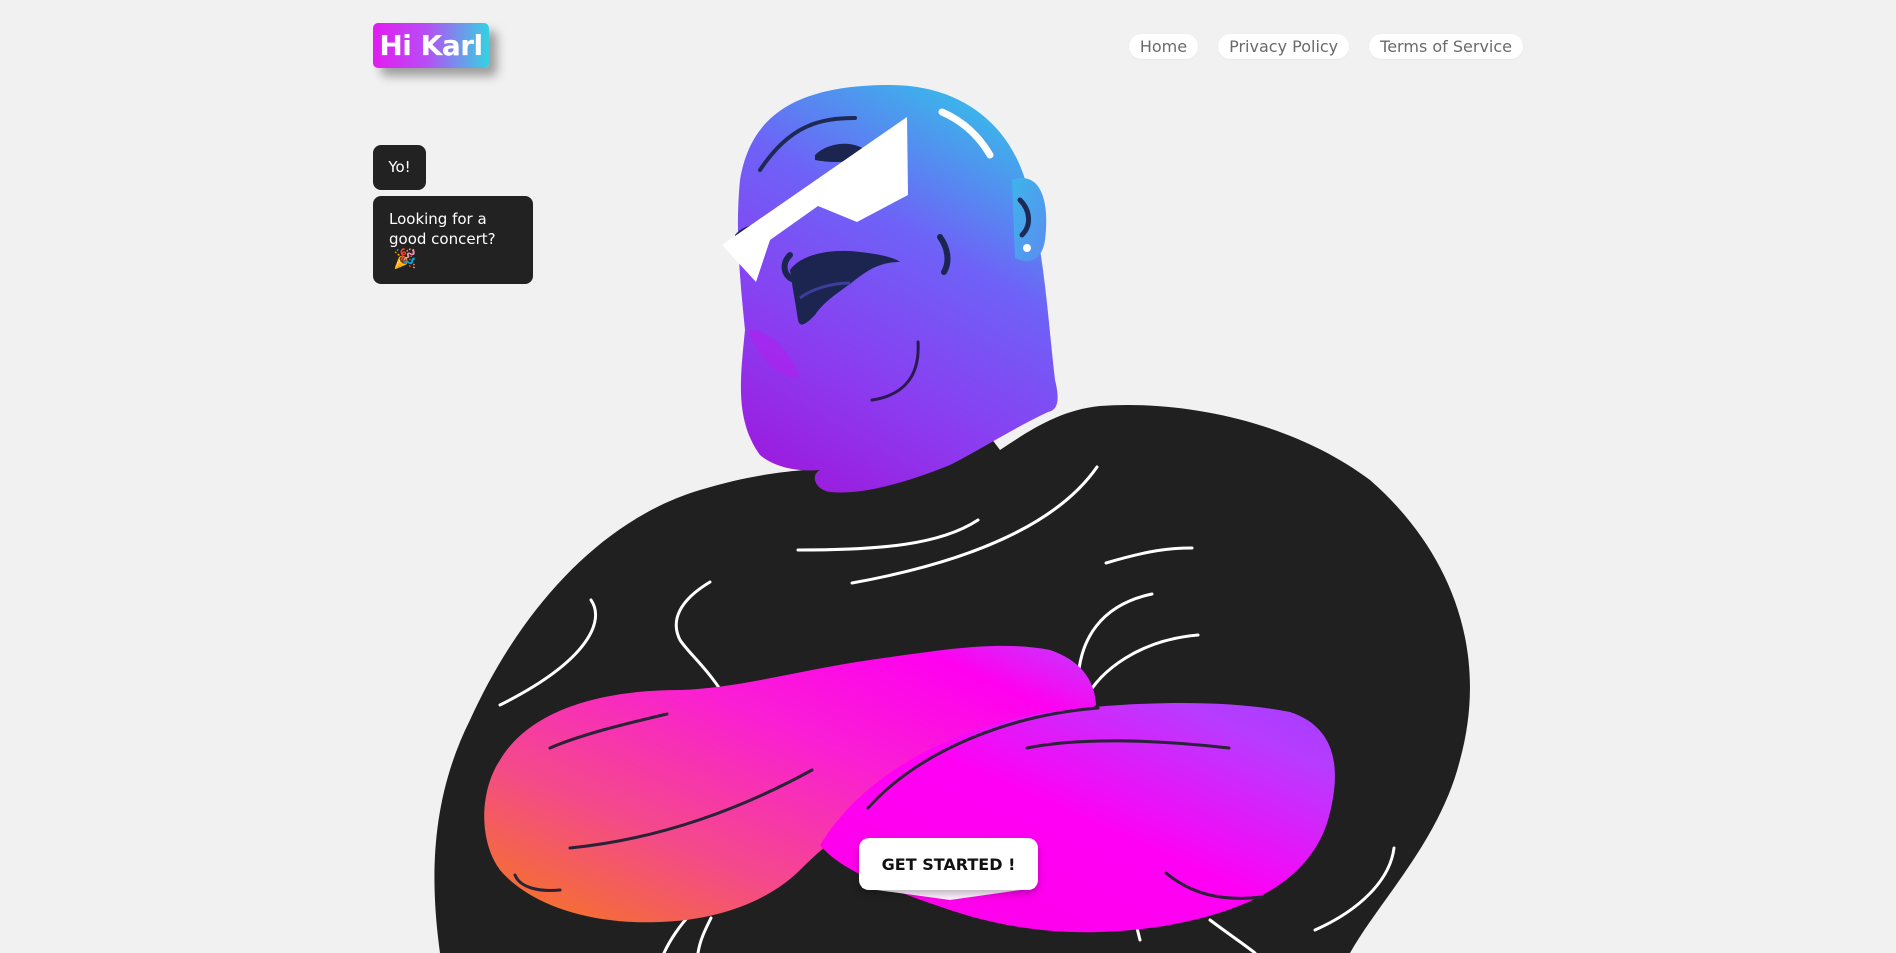  What do you see at coordinates (948, 864) in the screenshot?
I see `get-started-button: GET STARTED !` at bounding box center [948, 864].